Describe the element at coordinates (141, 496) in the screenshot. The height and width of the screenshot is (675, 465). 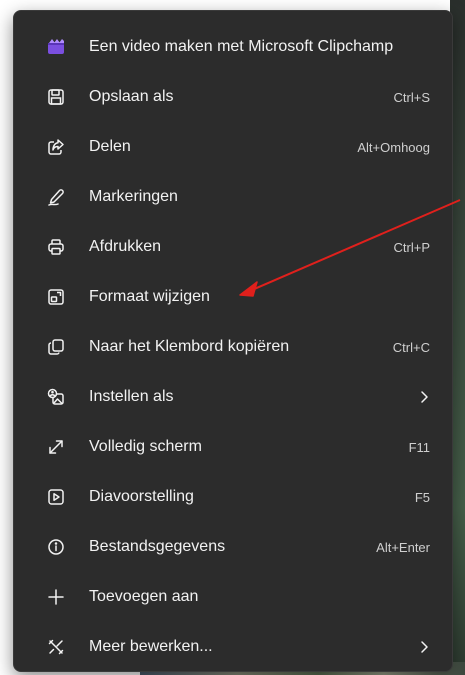
I see `menu-item-label: Diavoorstelling` at that location.